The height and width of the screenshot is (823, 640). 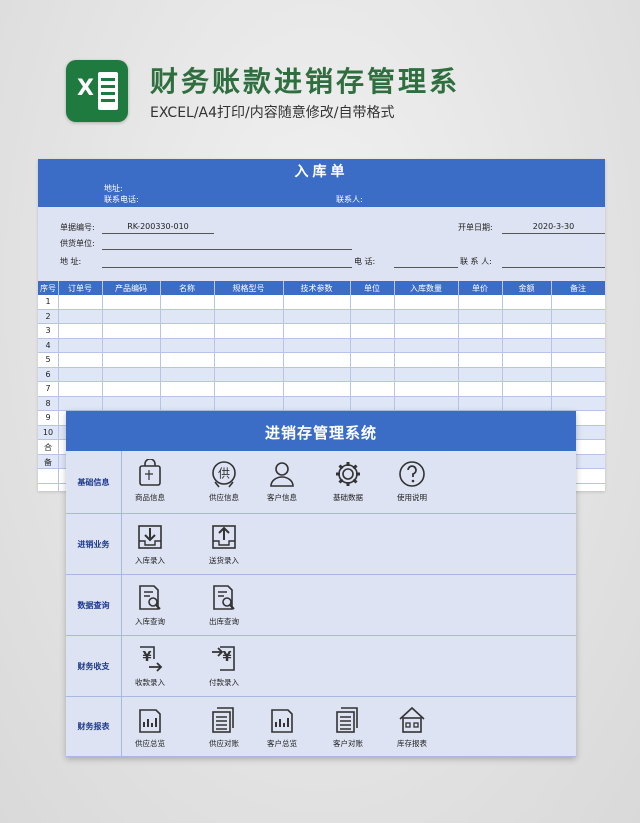 What do you see at coordinates (150, 605) in the screenshot?
I see `nav-tile: 入库查询` at bounding box center [150, 605].